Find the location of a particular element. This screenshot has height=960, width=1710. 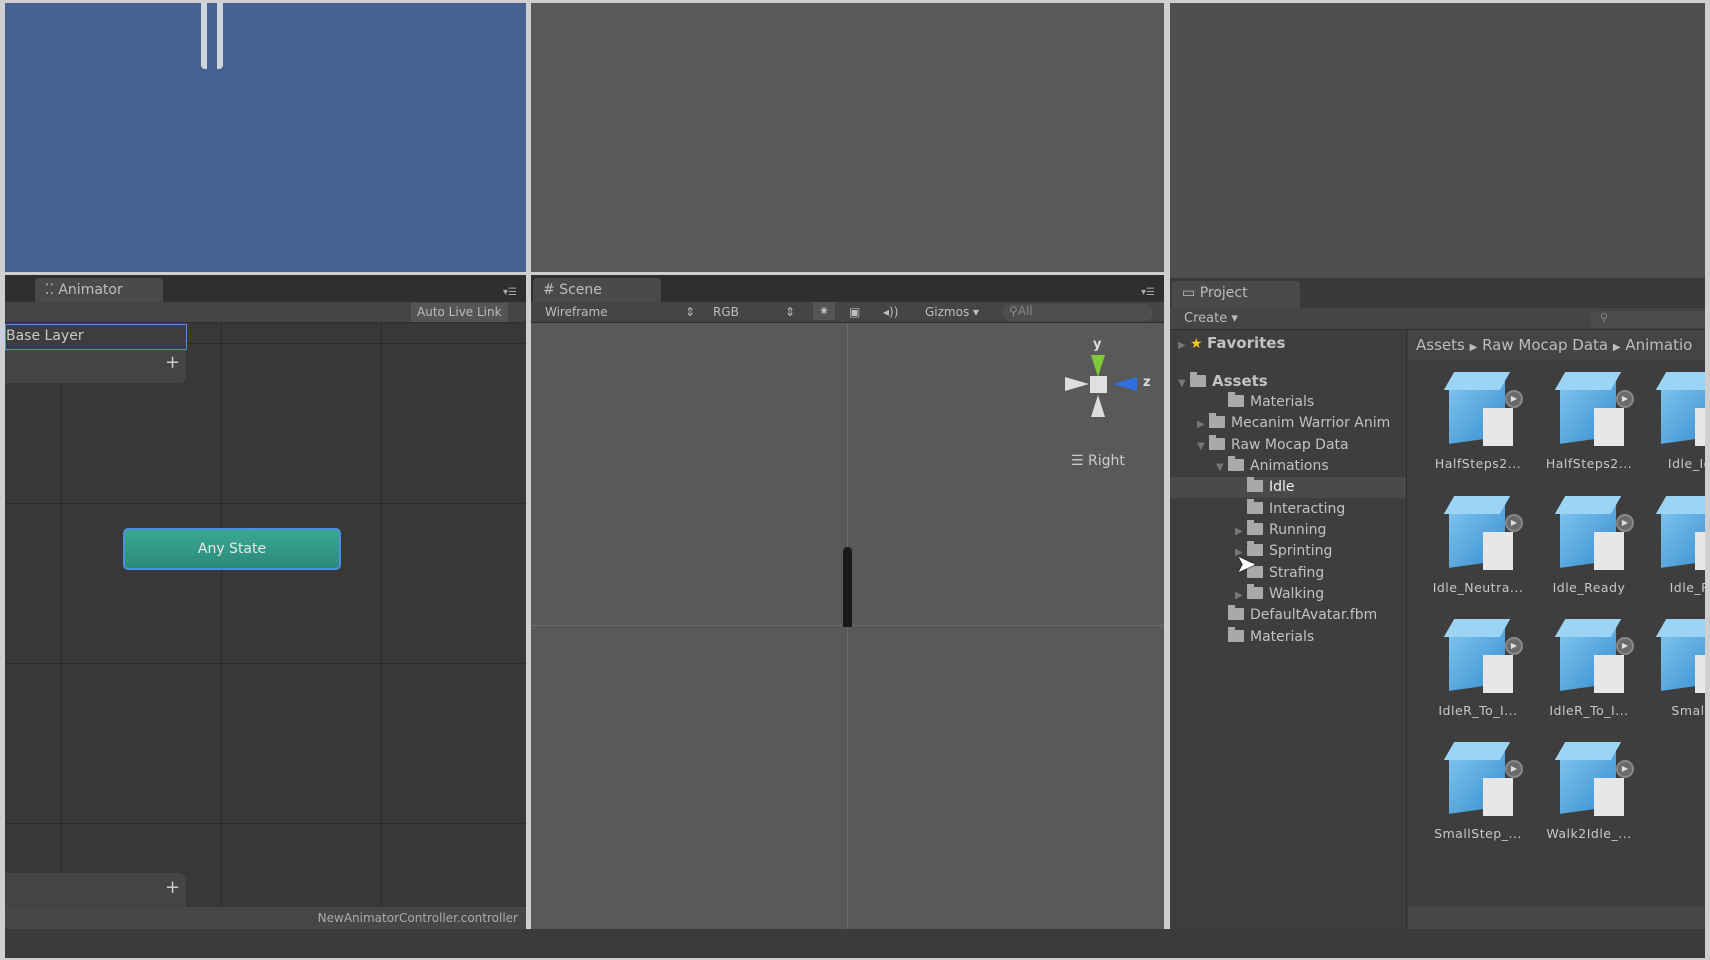

auto-live-link-button: Auto Live Link is located at coordinates (459, 312).